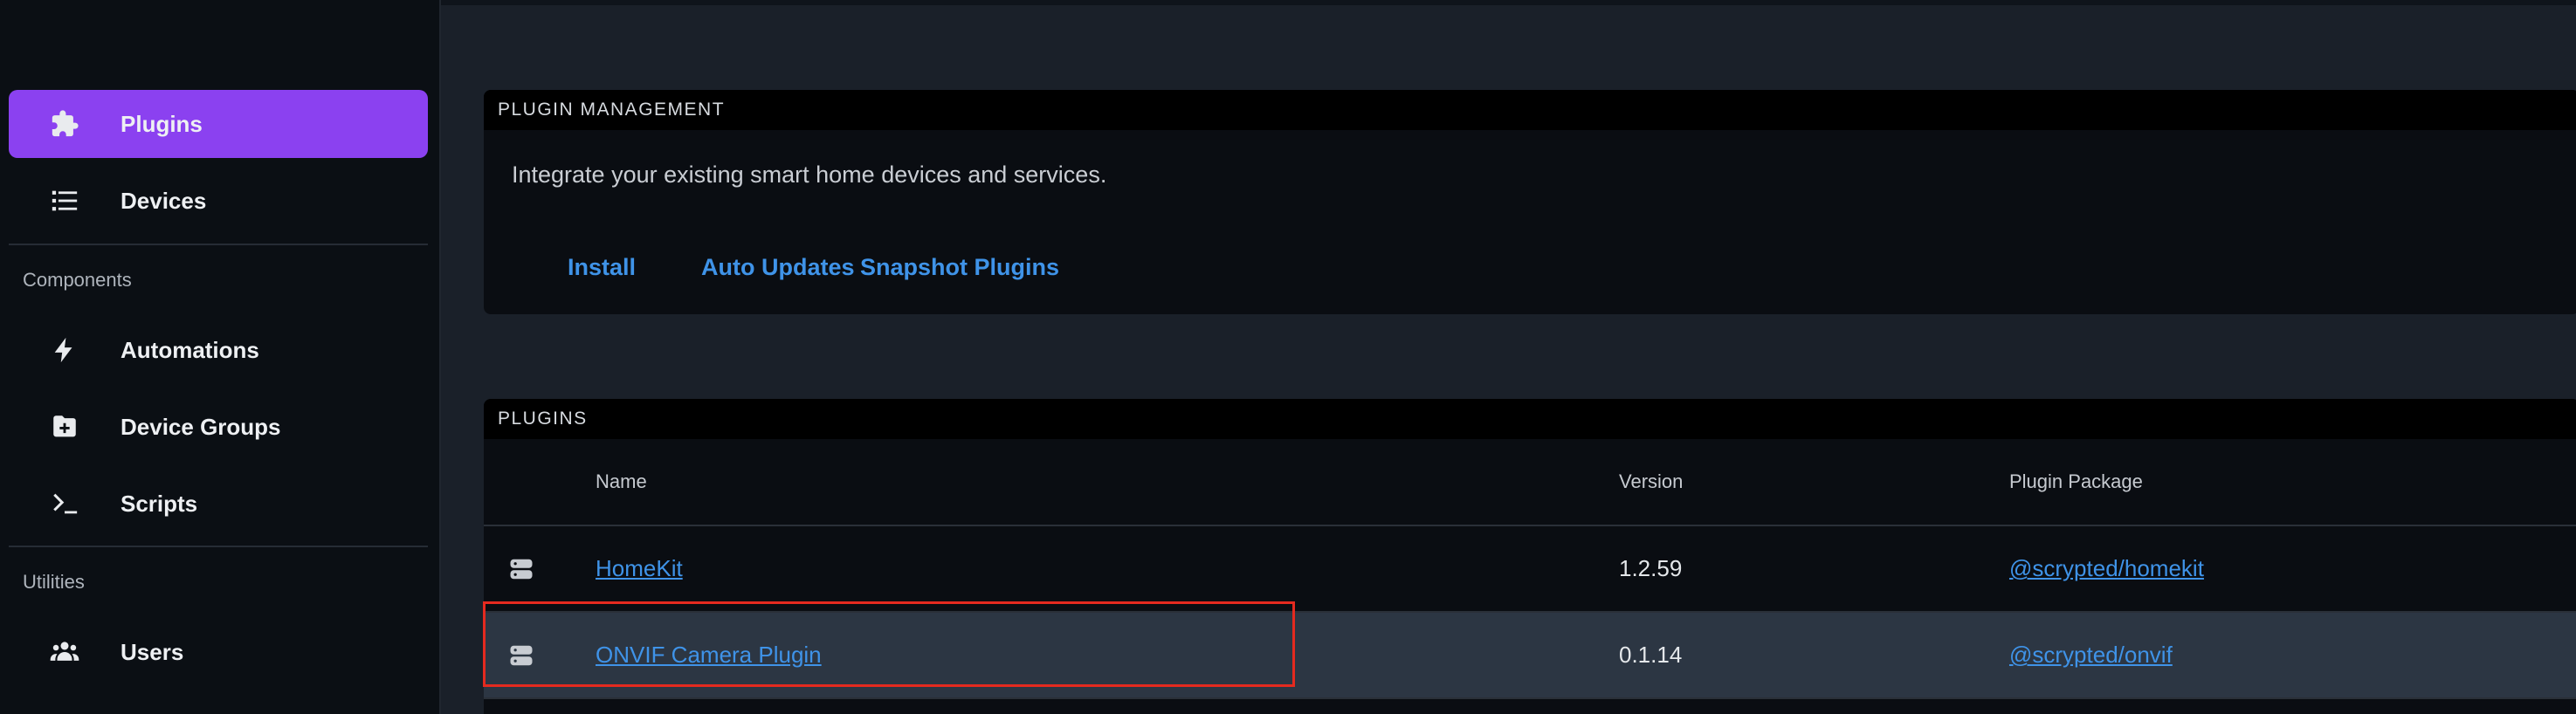 This screenshot has width=2576, height=714. Describe the element at coordinates (2292, 569) in the screenshot. I see `plugin-package-cell: @scrypted/homekit` at that location.